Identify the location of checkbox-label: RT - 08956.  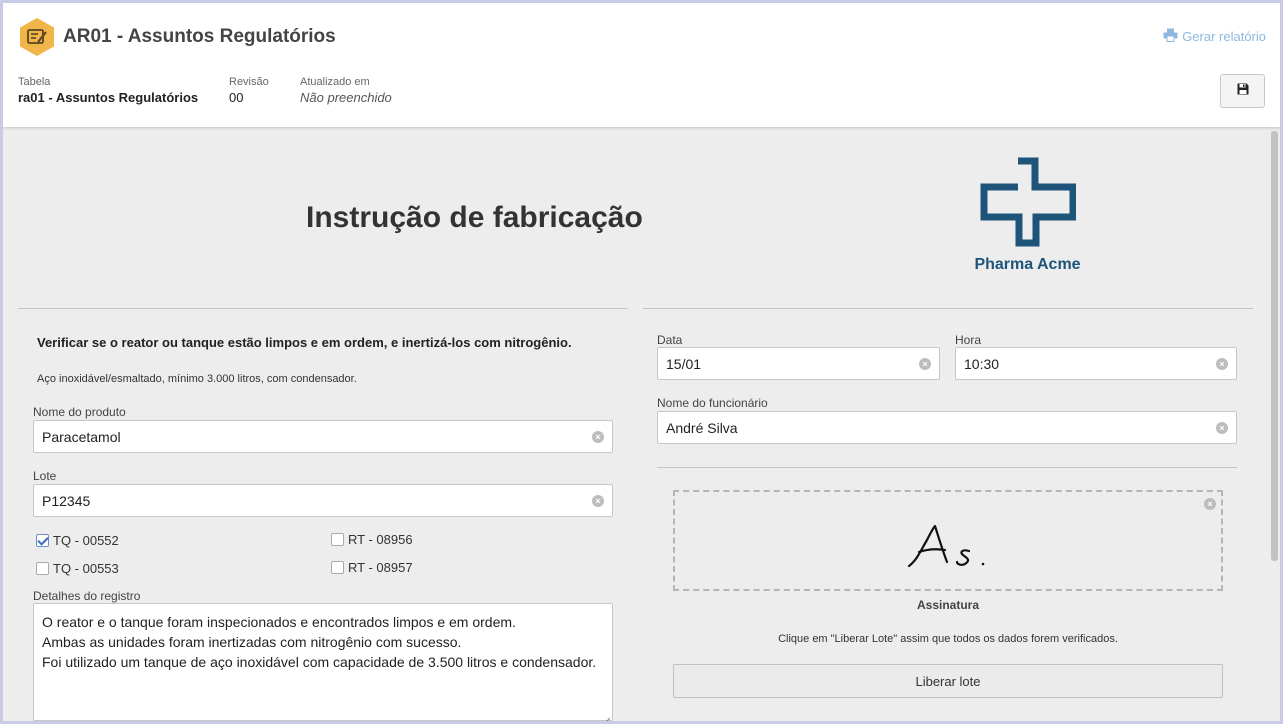
(380, 539).